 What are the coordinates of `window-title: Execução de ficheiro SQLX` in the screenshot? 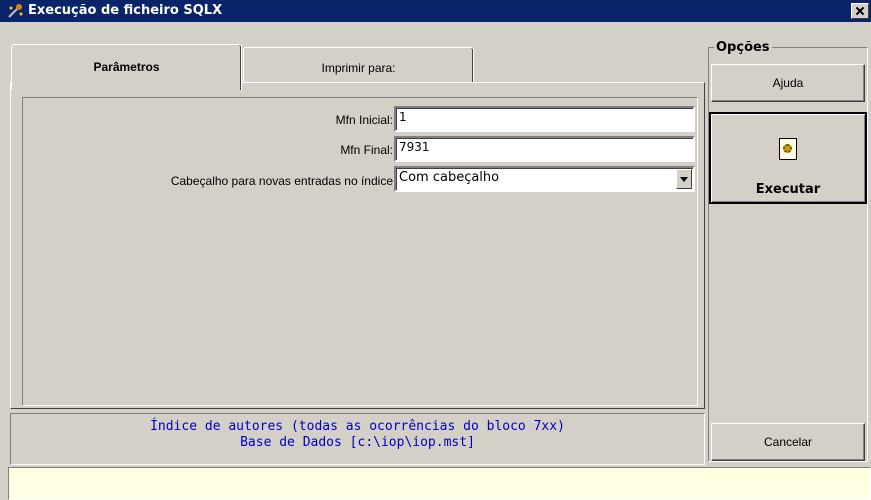 It's located at (125, 10).